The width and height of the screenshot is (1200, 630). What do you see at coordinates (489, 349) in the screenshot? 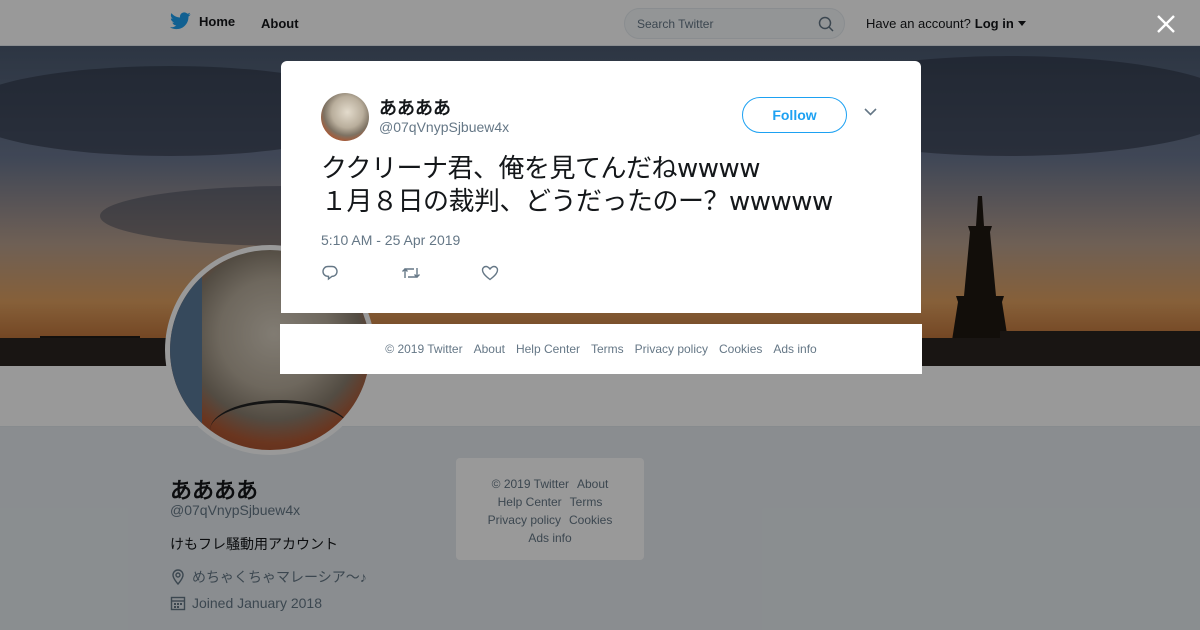
I see `modal-footer-link-about: About` at bounding box center [489, 349].